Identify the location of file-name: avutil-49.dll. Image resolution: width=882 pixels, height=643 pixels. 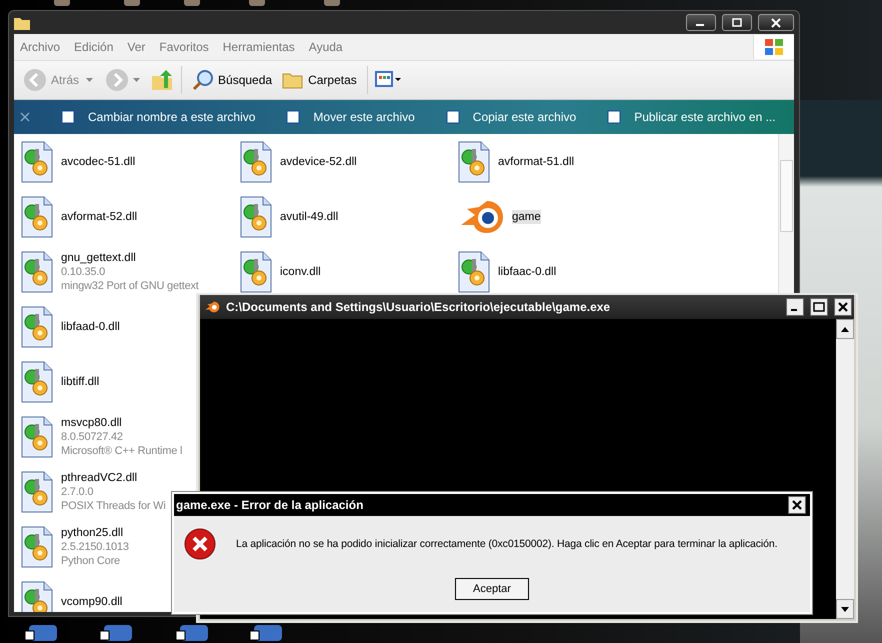
(309, 217).